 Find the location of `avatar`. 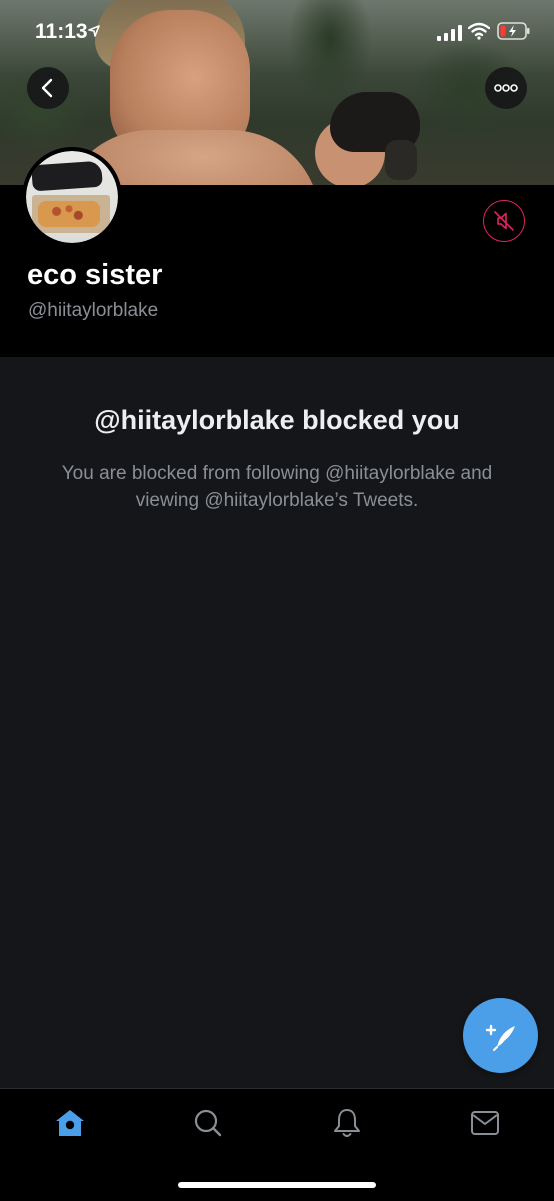

avatar is located at coordinates (72, 197).